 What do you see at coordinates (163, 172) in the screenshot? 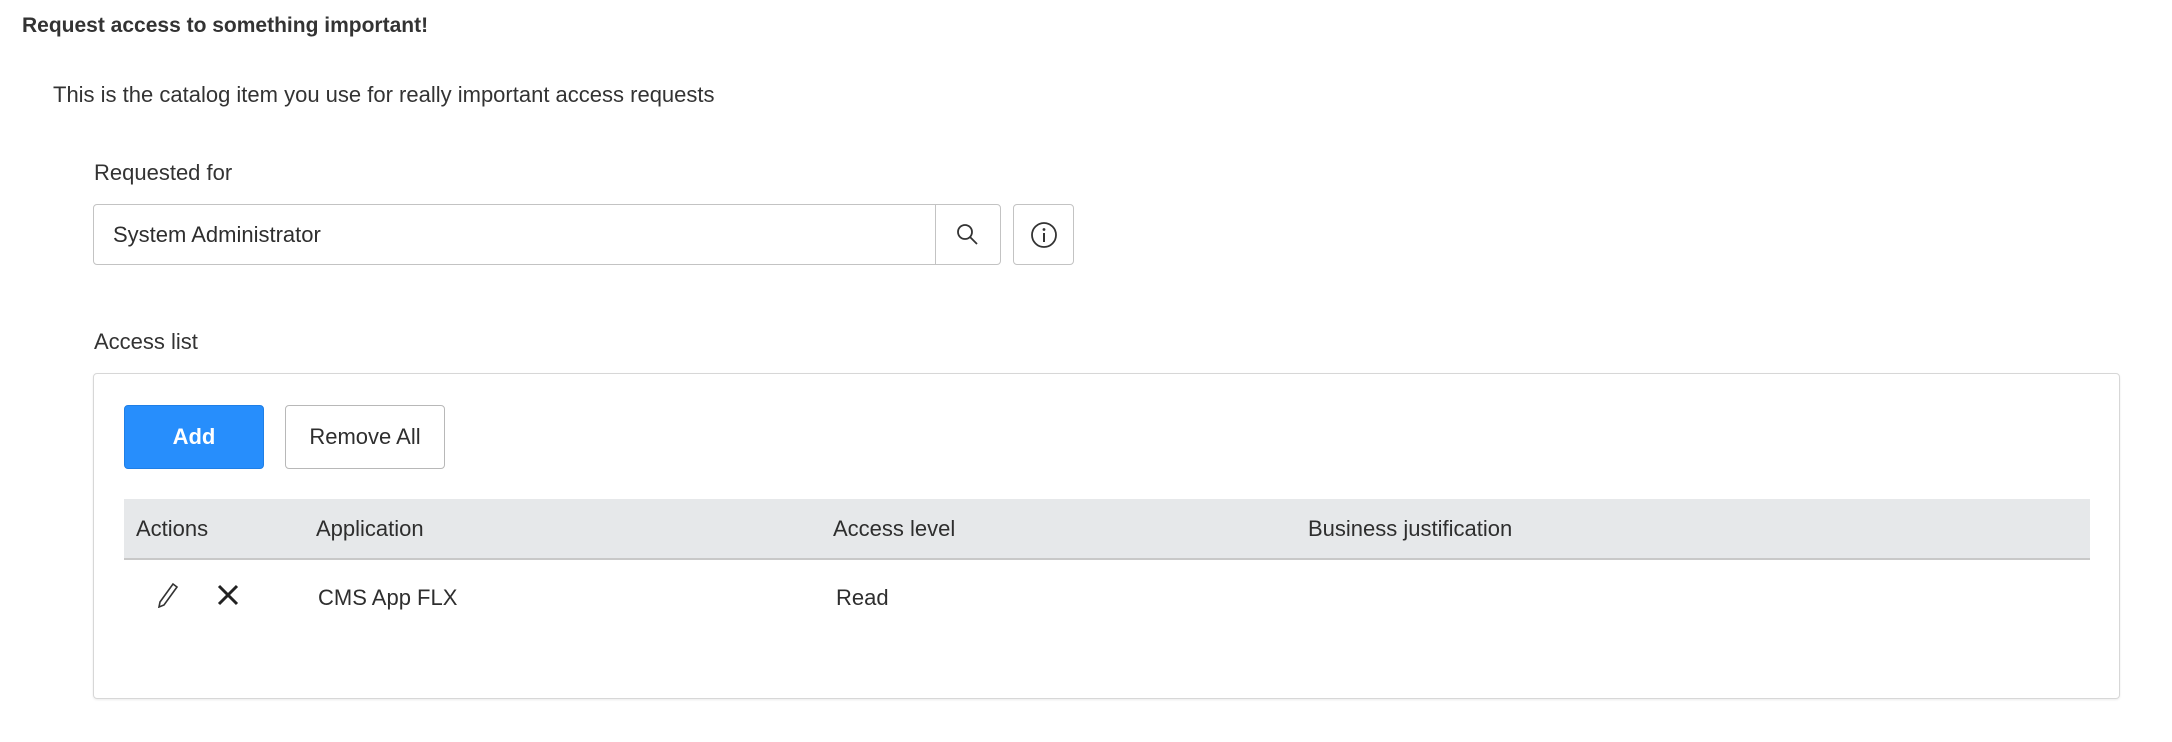
I see `requested-for-label: Requested for` at bounding box center [163, 172].